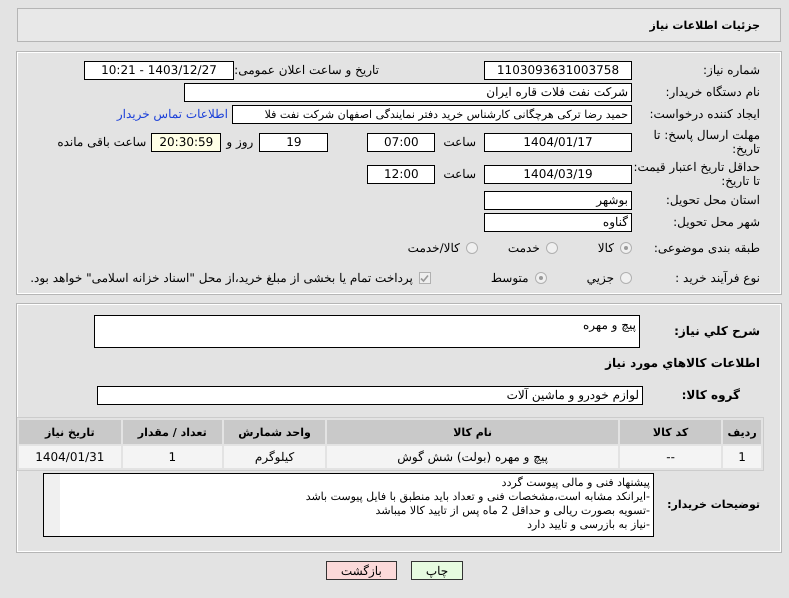 This screenshot has height=598, width=789. Describe the element at coordinates (706, 142) in the screenshot. I see `field-label: مهلت ارسال پاسخ: تا تاریخ:` at that location.